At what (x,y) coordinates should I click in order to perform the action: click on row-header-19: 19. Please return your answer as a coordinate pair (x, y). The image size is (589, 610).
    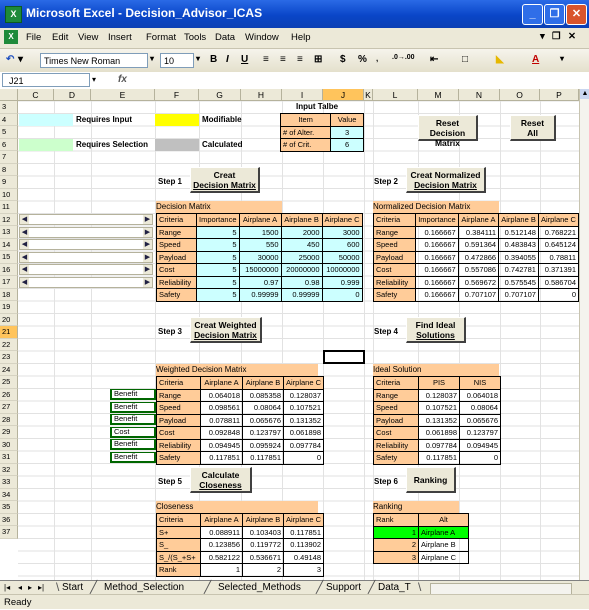
    Looking at the image, I should click on (9, 307).